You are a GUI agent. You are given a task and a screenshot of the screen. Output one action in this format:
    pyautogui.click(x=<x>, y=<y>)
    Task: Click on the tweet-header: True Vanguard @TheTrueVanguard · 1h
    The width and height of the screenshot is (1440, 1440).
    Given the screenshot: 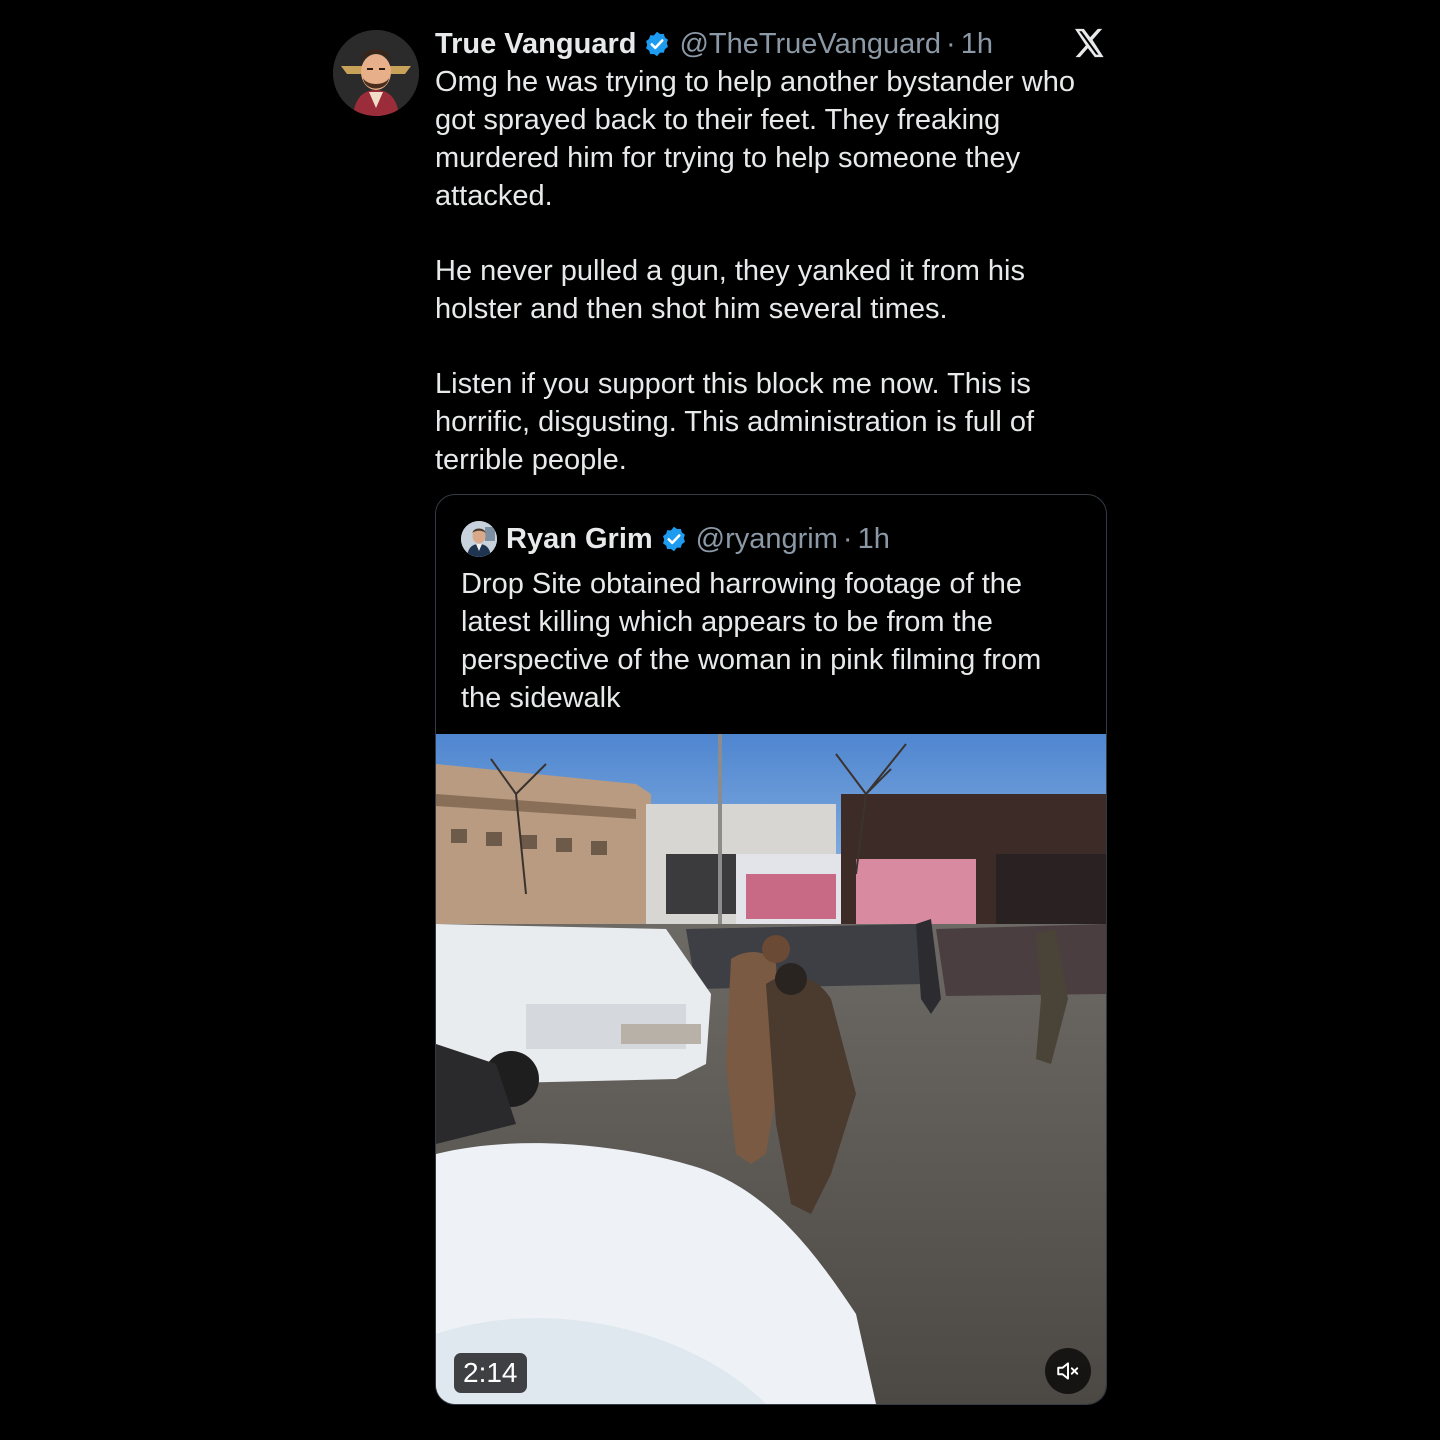 What is the action you would take?
    pyautogui.click(x=714, y=44)
    